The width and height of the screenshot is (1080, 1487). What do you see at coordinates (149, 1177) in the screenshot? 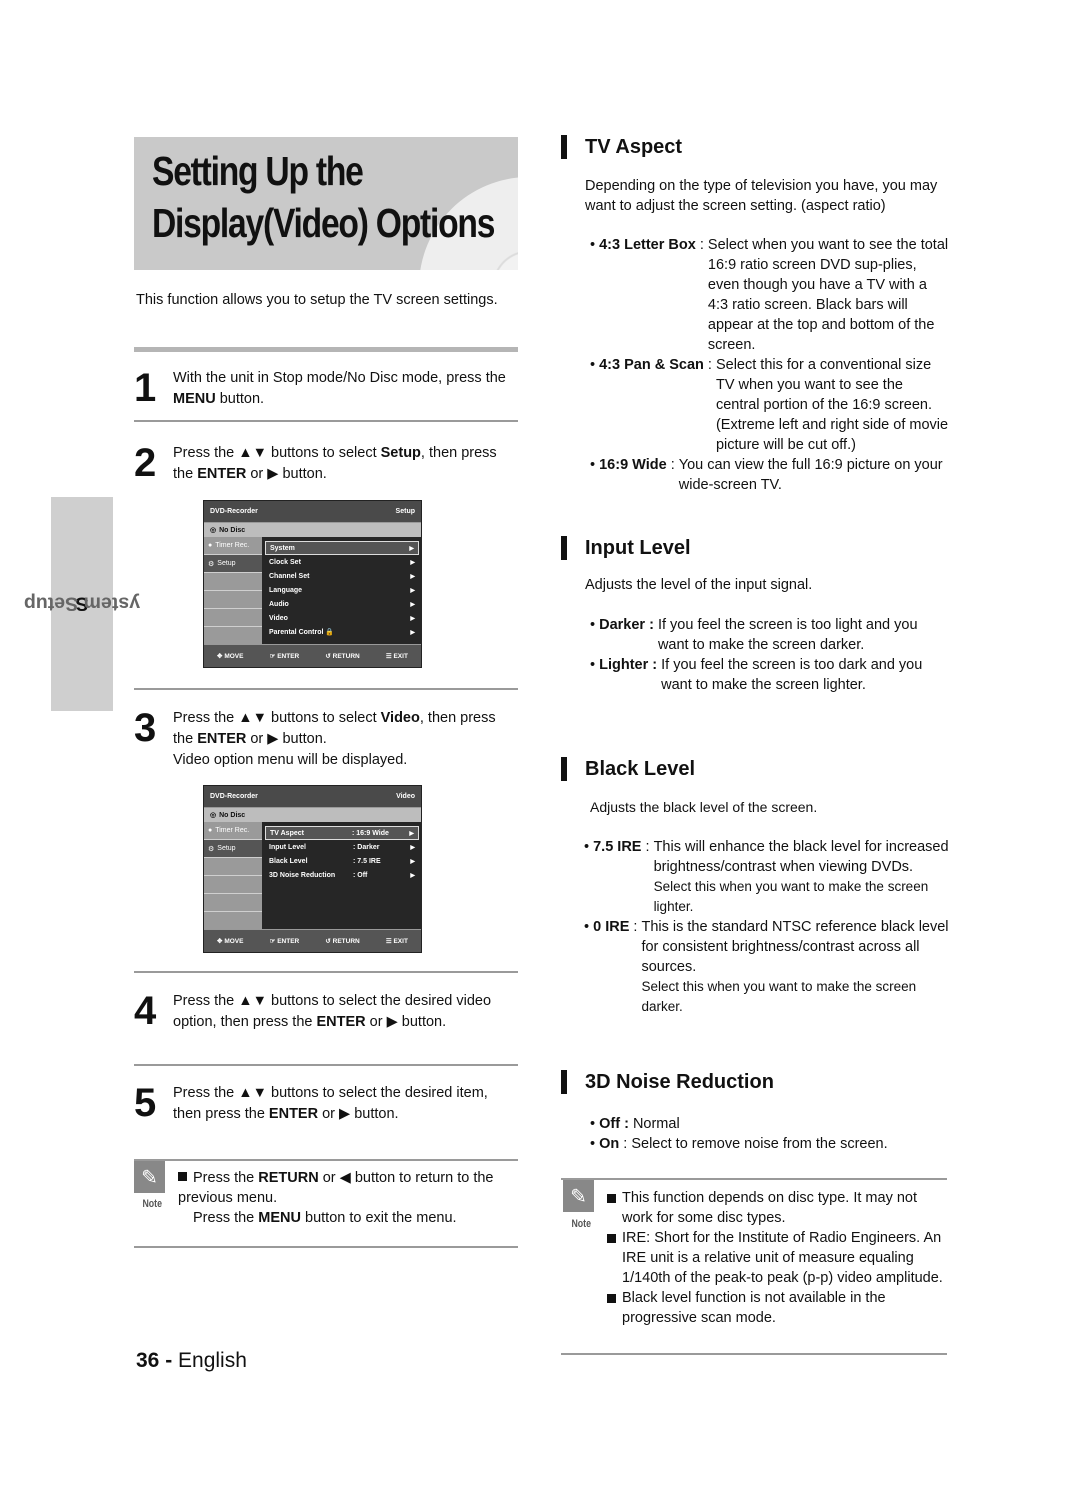
I see `pencil-icon: ✎` at bounding box center [149, 1177].